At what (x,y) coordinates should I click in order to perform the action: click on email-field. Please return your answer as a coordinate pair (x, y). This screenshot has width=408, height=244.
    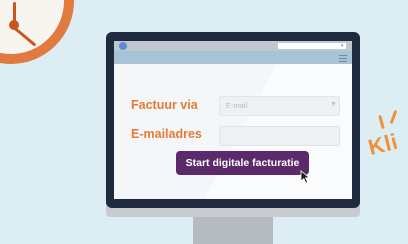
    Looking at the image, I should click on (279, 136).